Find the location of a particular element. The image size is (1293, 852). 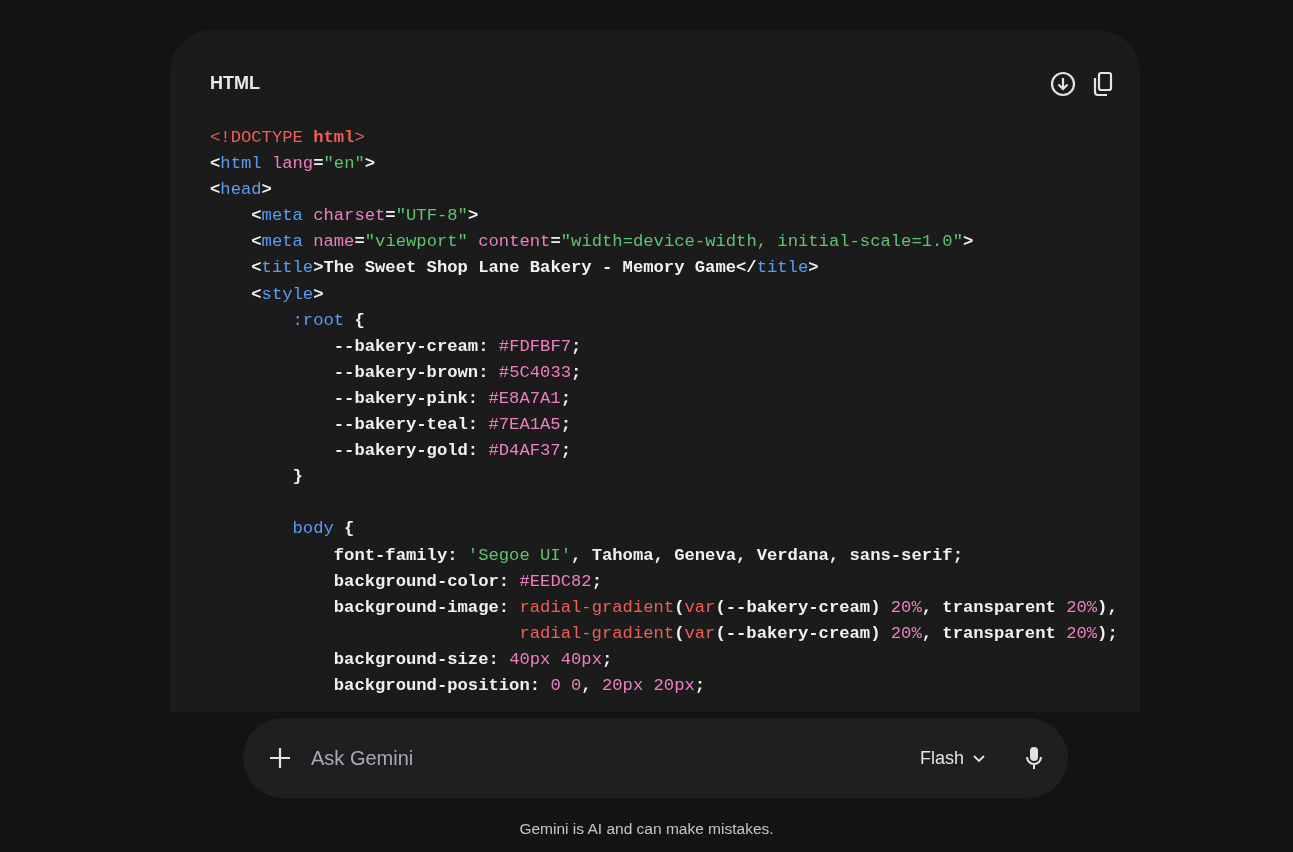

code-line: :root { is located at coordinates (328, 320).